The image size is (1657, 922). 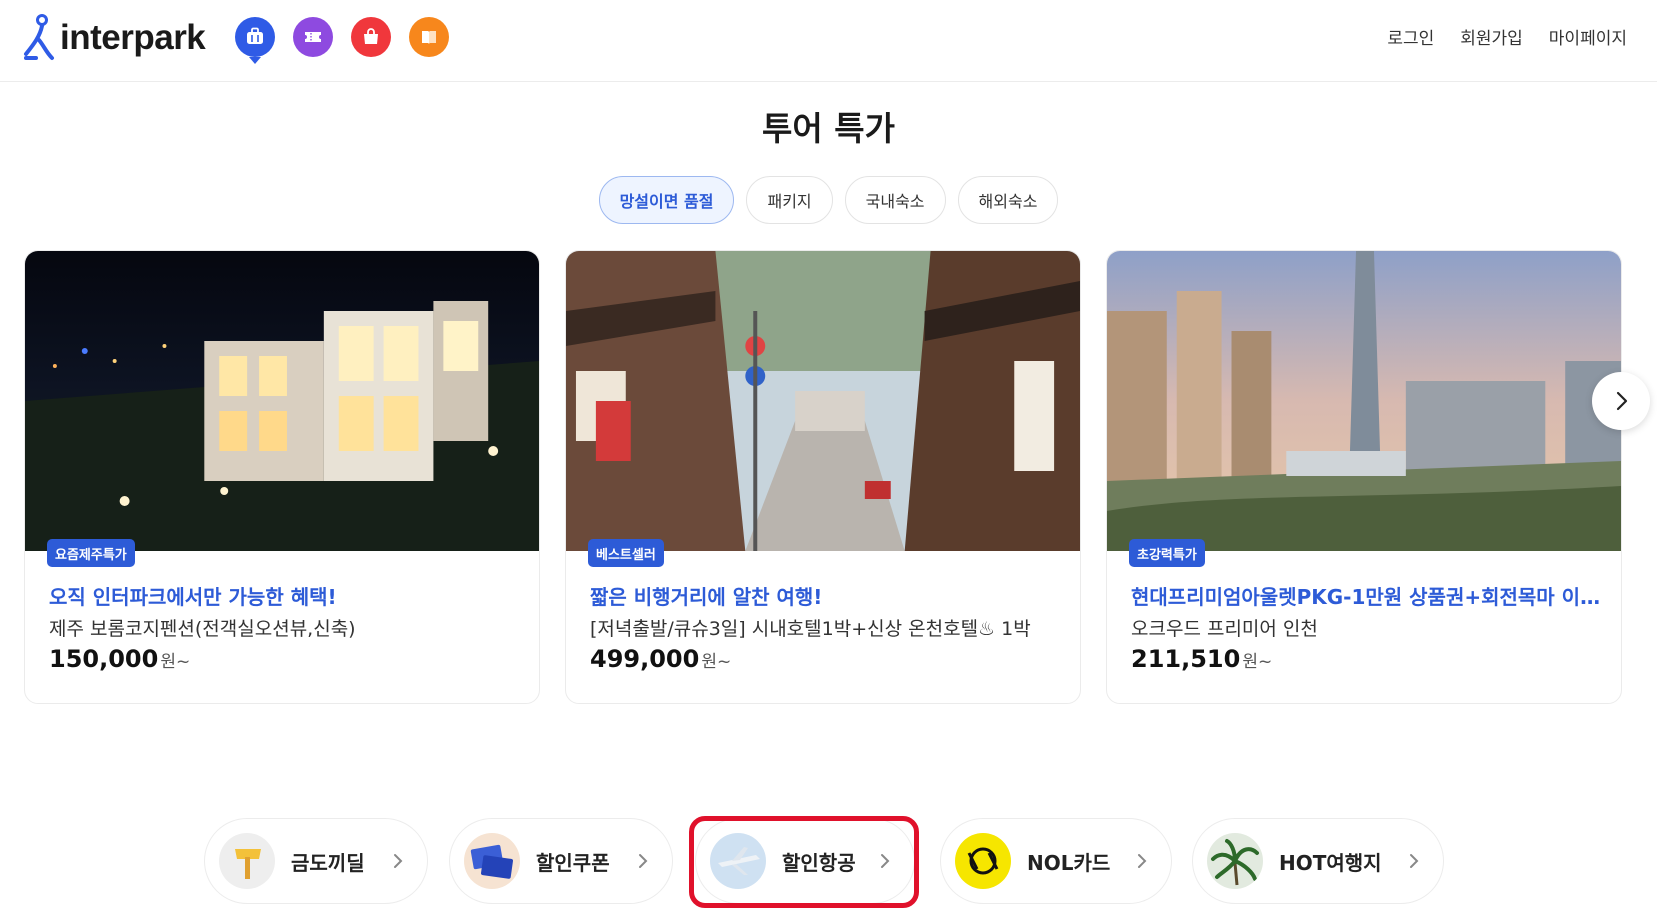 I want to click on quick-link-discount-coupon: 할인쿠폰, so click(x=561, y=861).